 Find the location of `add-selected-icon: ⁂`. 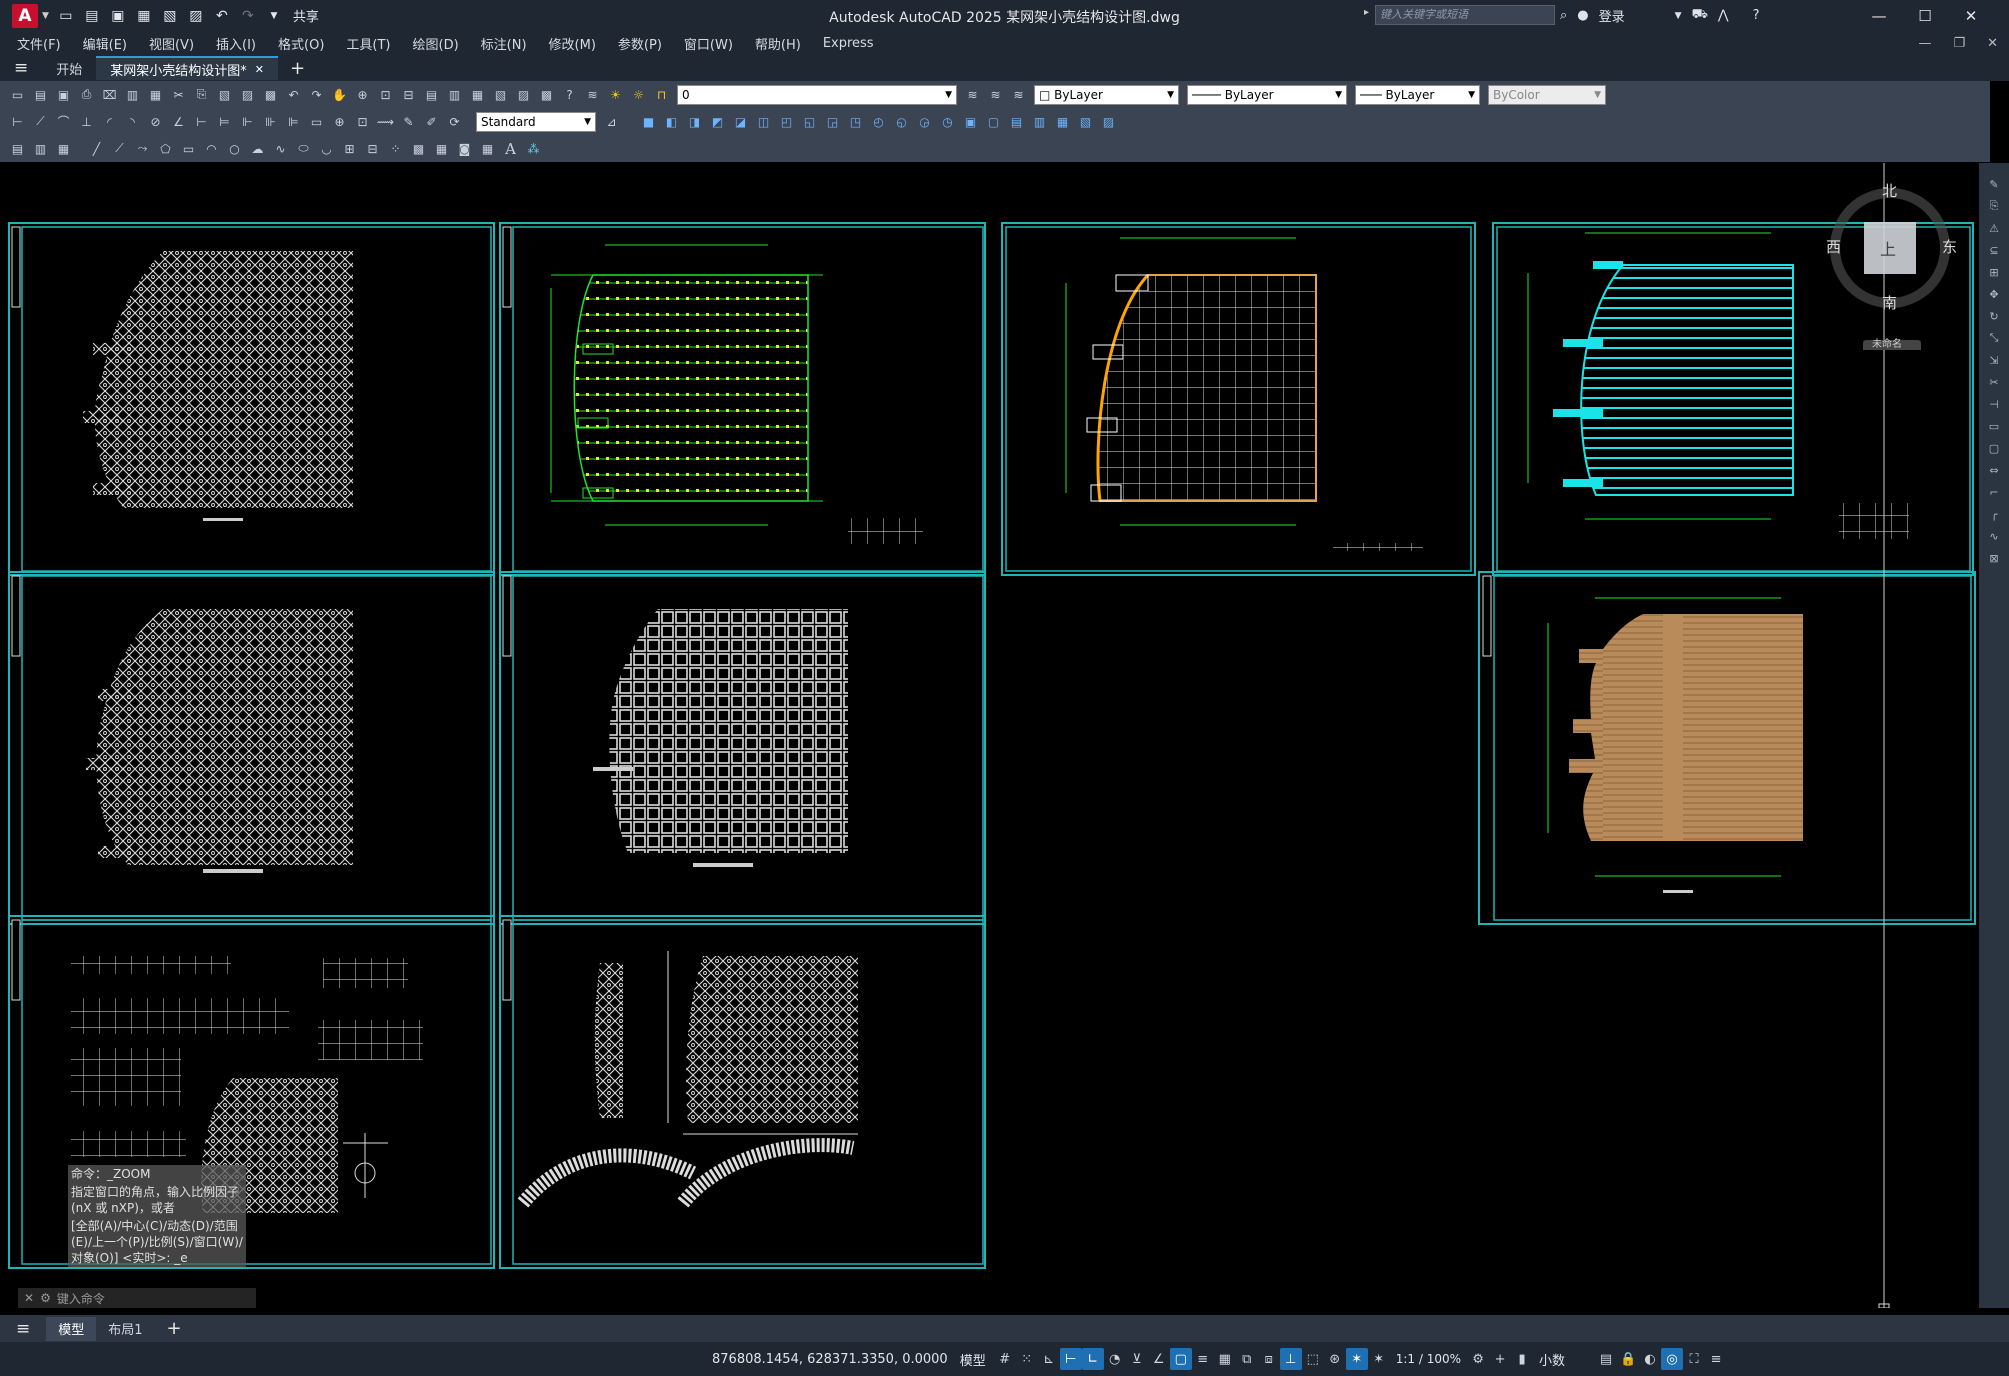

add-selected-icon: ⁂ is located at coordinates (533, 148).